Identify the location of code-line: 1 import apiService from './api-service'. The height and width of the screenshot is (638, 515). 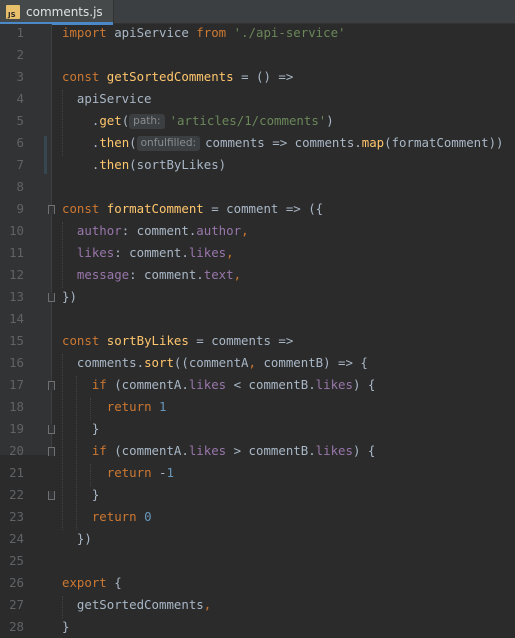
(257, 33).